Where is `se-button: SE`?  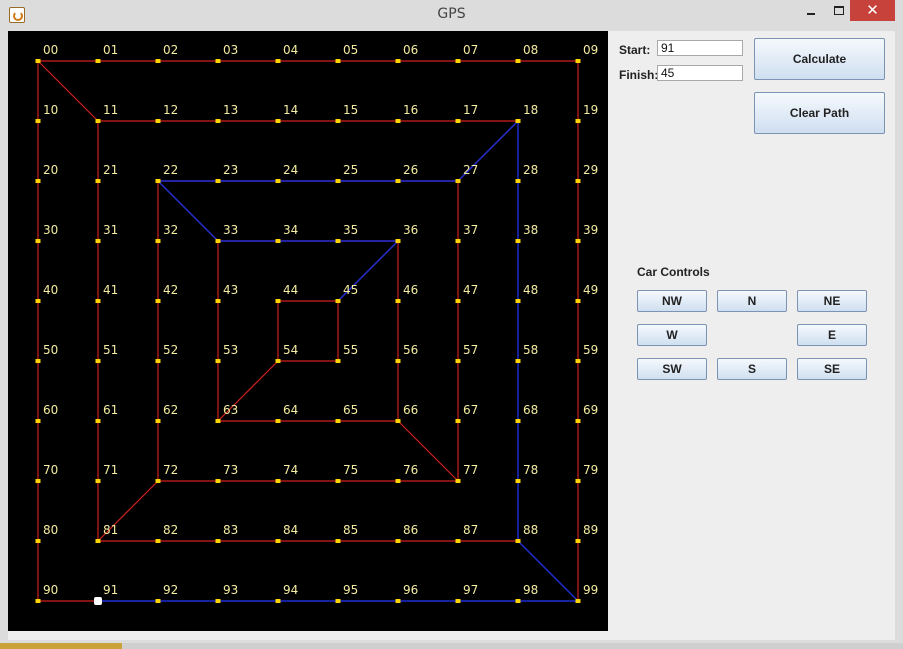 se-button: SE is located at coordinates (832, 369).